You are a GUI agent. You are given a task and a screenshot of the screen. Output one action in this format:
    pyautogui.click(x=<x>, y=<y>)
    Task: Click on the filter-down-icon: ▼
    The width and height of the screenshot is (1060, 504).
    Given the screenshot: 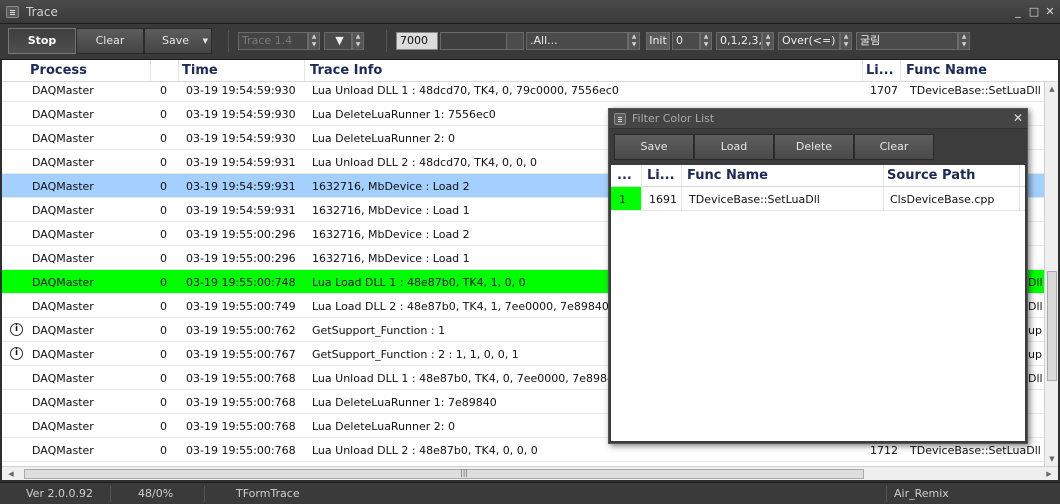 What is the action you would take?
    pyautogui.click(x=338, y=41)
    